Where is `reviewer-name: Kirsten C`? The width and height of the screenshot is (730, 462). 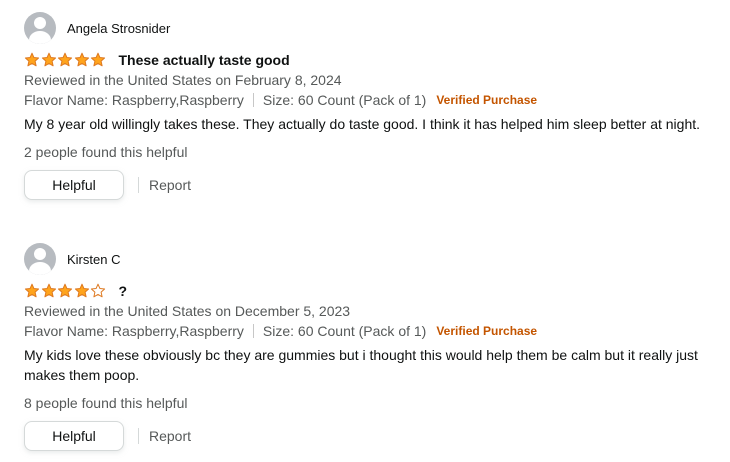
reviewer-name: Kirsten C is located at coordinates (94, 259).